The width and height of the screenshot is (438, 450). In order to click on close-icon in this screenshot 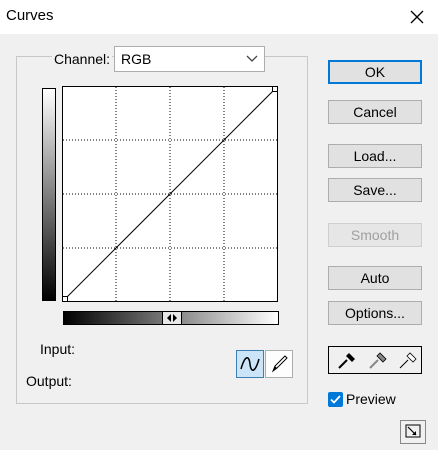, I will do `click(417, 17)`.